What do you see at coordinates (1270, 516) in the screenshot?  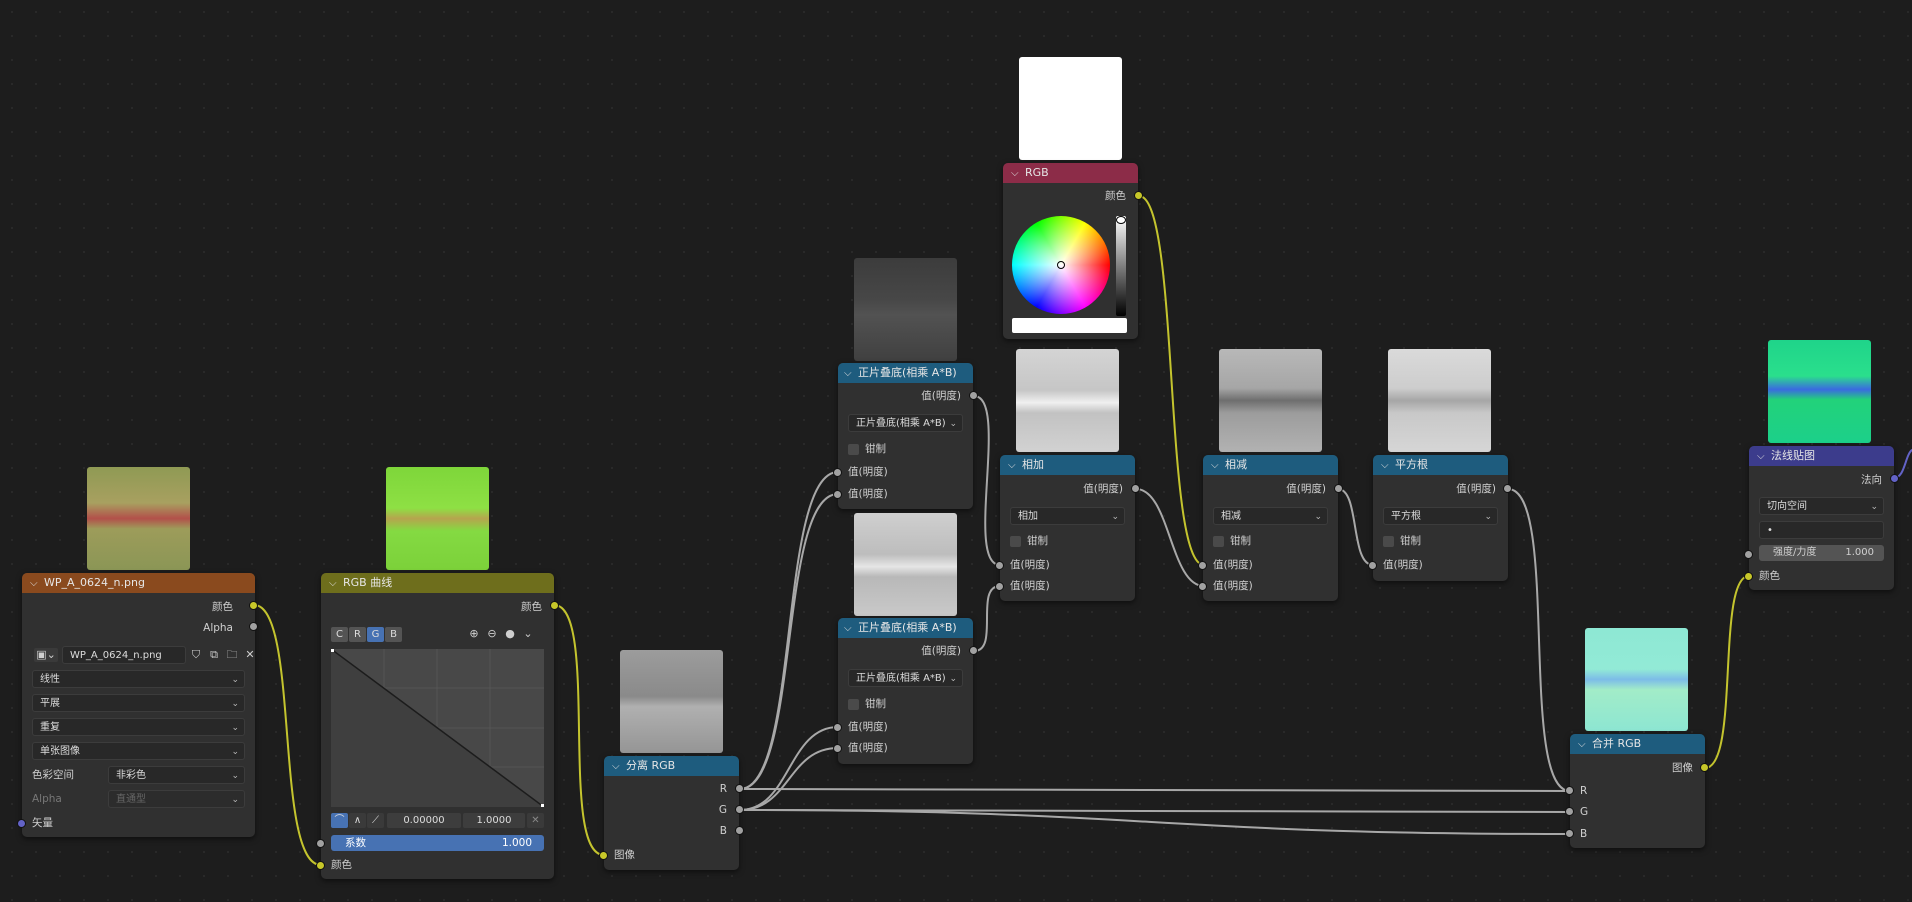 I see `operation-dropdown: 相减 ⌄` at bounding box center [1270, 516].